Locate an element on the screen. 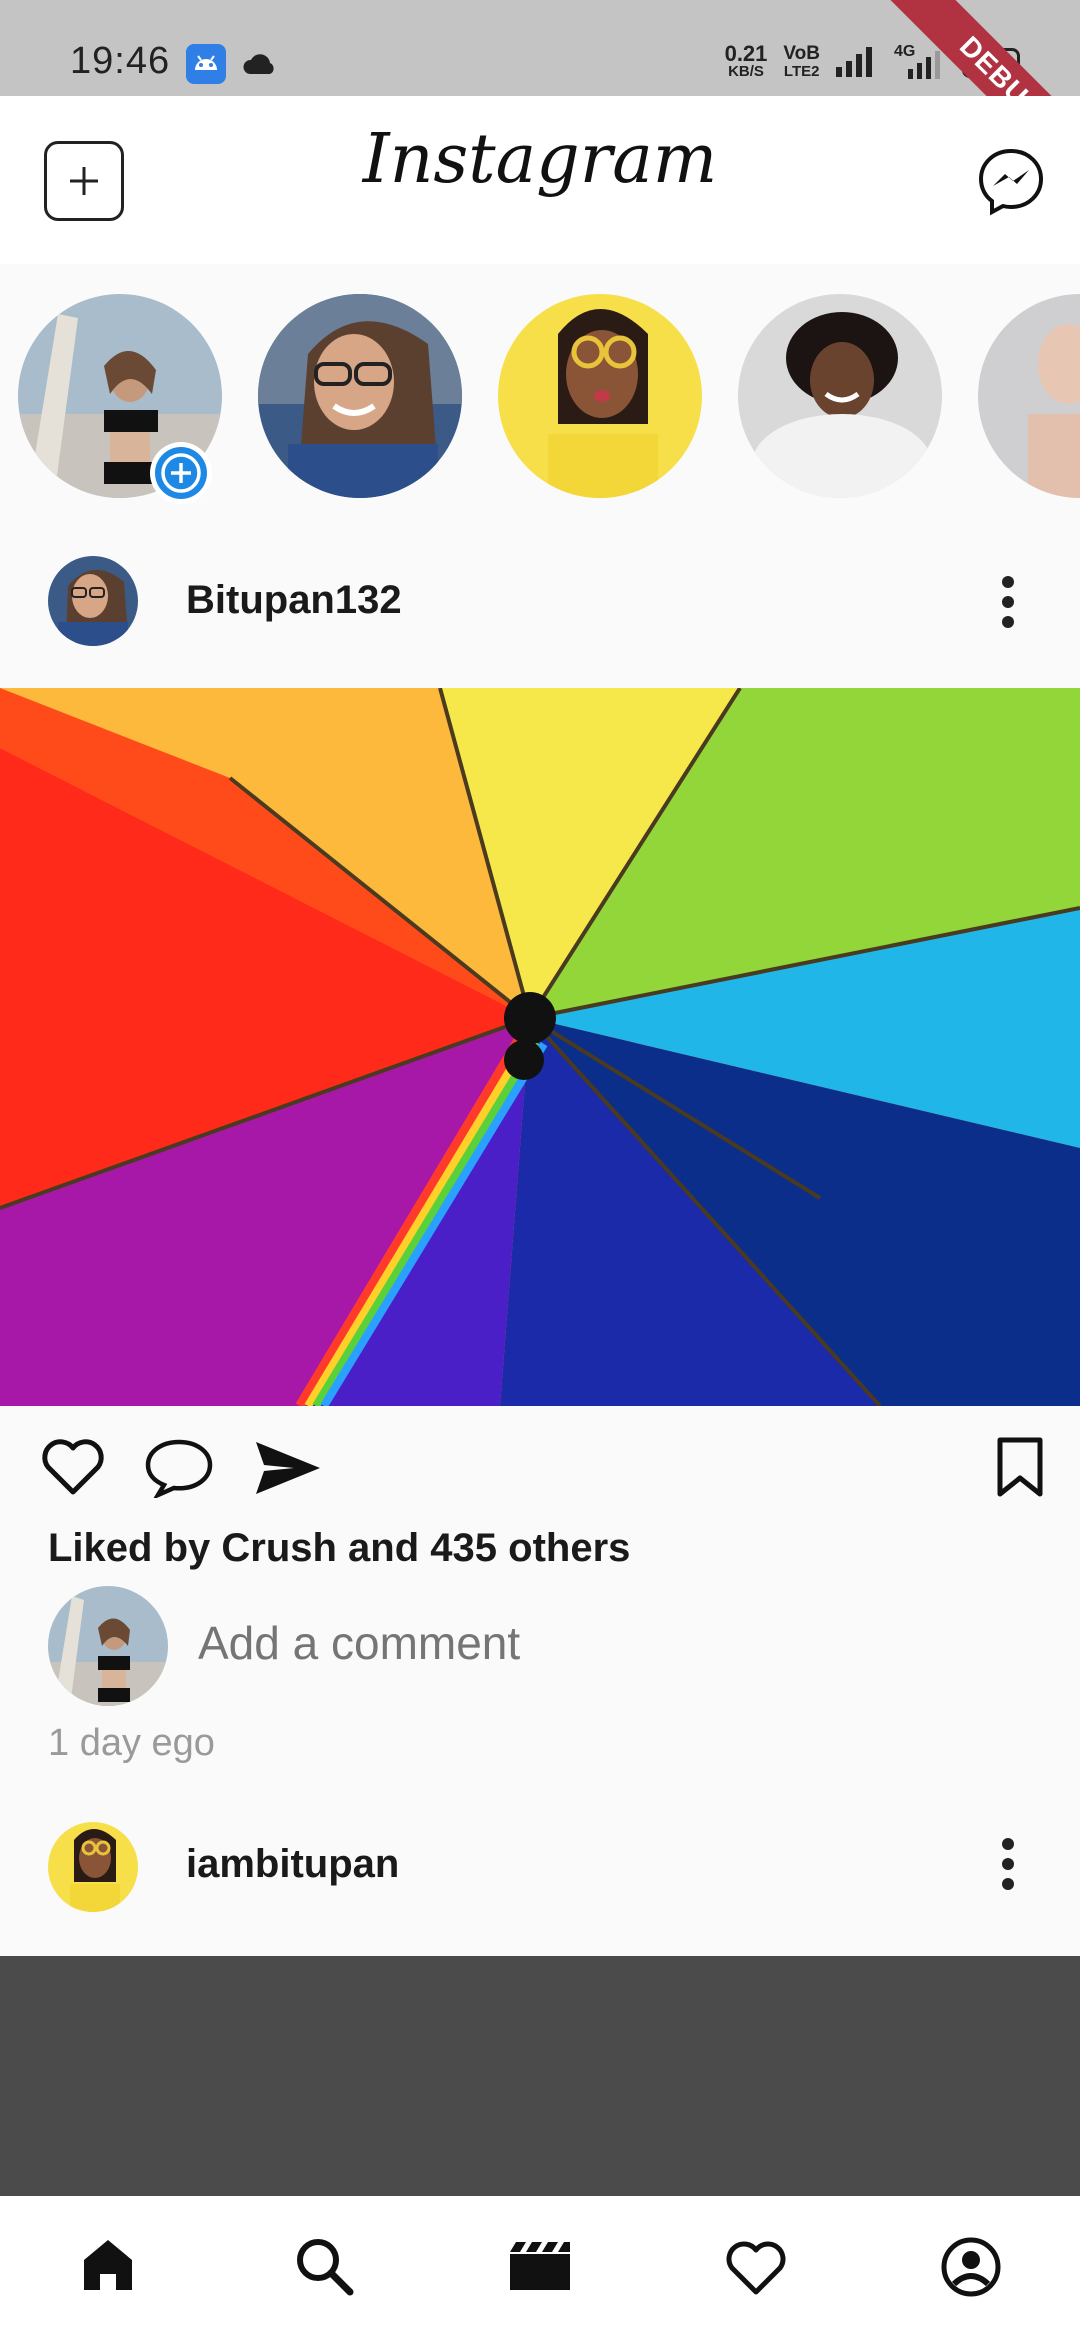 Image resolution: width=1080 pixels, height=2340 pixels. status-bar: 19:46 0.21 KB/S VoB LTE2 4G DEBUG is located at coordinates (540, 101).